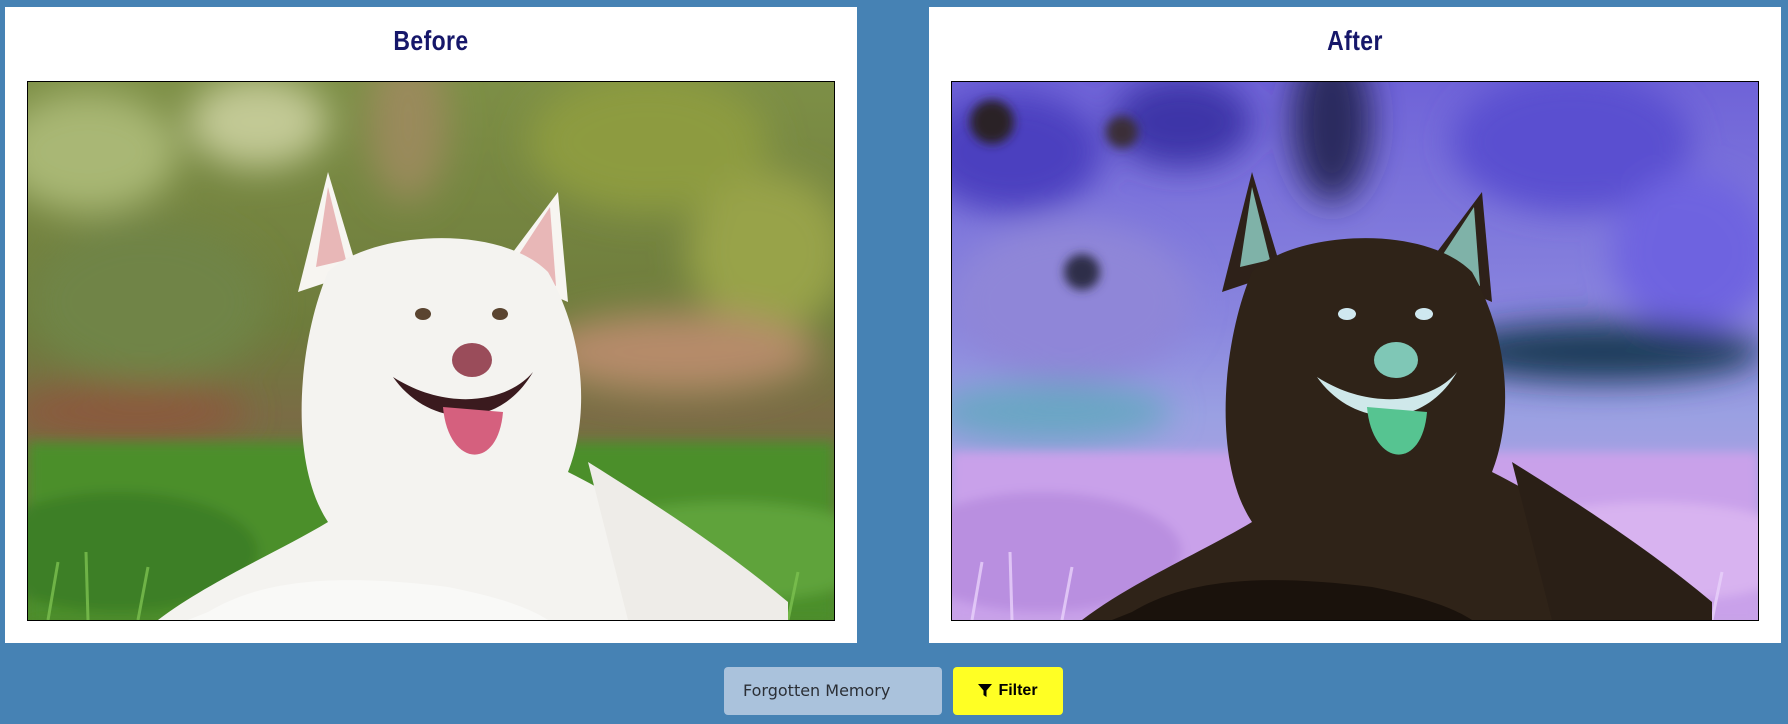 This screenshot has height=724, width=1788. What do you see at coordinates (985, 690) in the screenshot?
I see `funnel-icon` at bounding box center [985, 690].